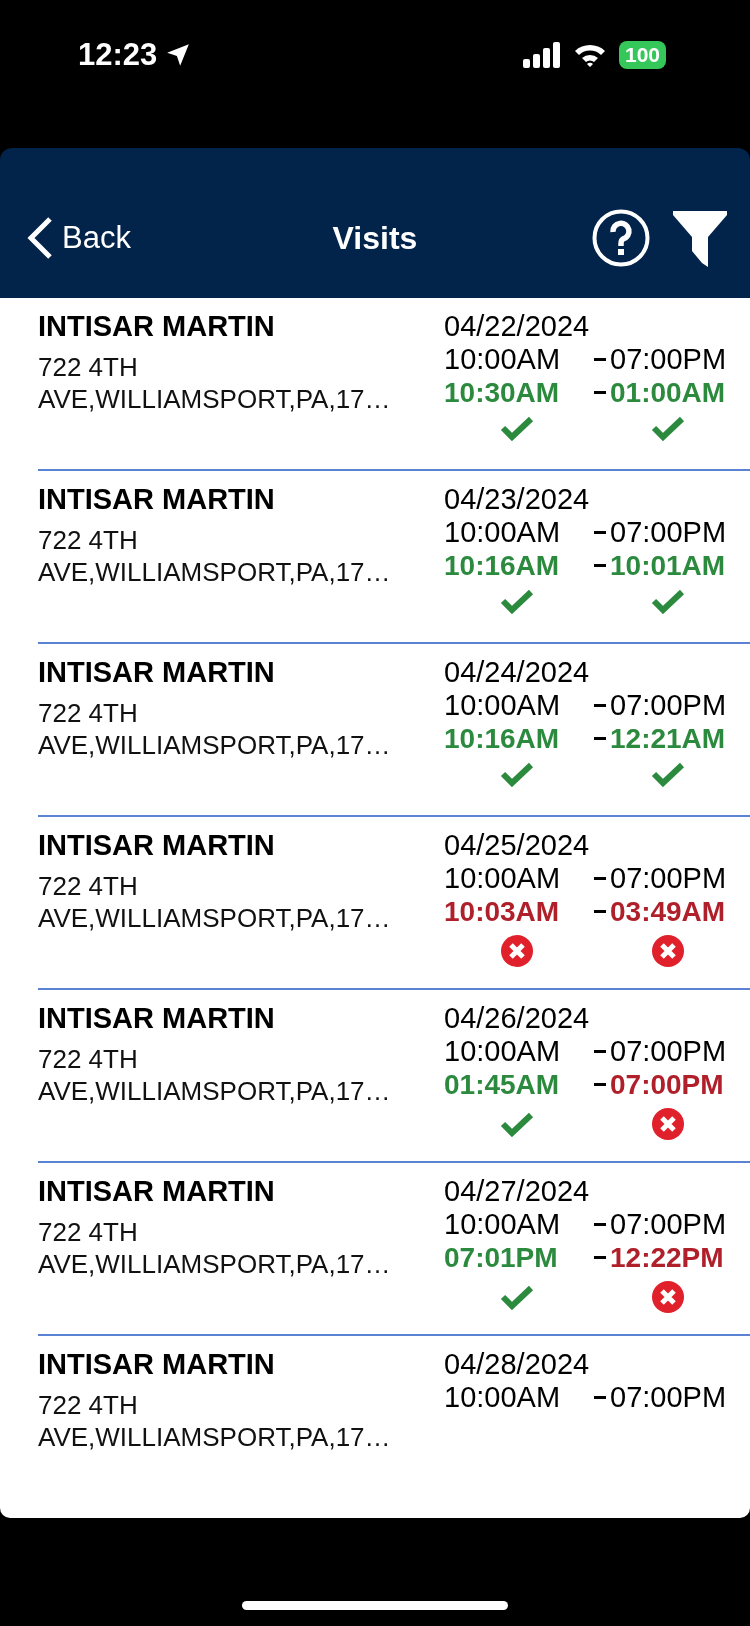 The image size is (750, 1626). What do you see at coordinates (502, 1084) in the screenshot?
I see `actual-time: 01:45AM` at bounding box center [502, 1084].